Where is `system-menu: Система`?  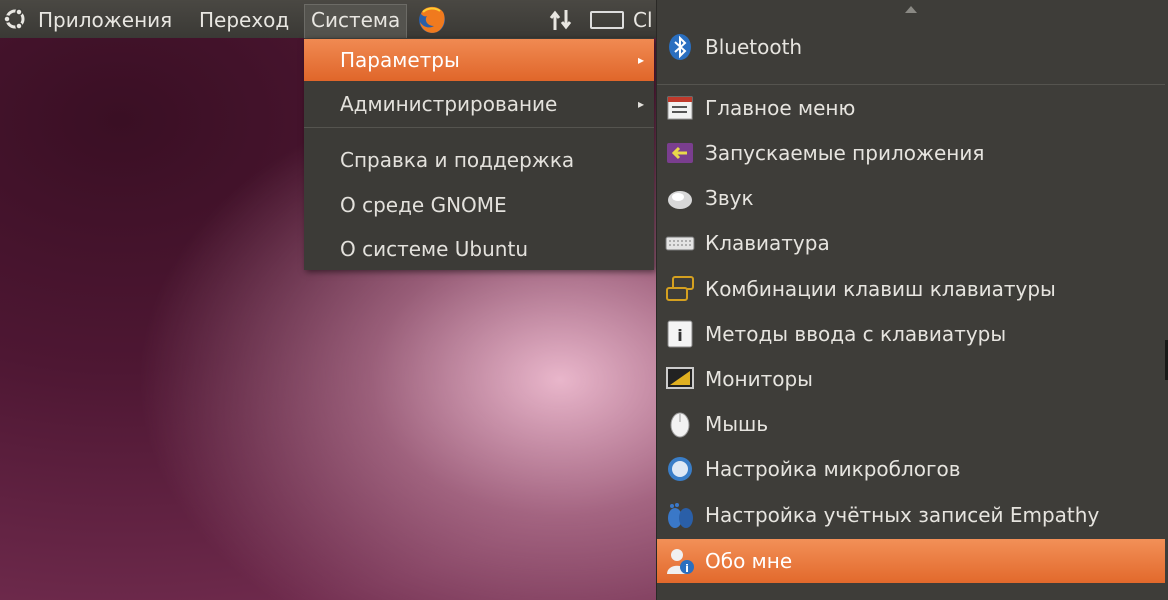 system-menu: Система is located at coordinates (356, 21).